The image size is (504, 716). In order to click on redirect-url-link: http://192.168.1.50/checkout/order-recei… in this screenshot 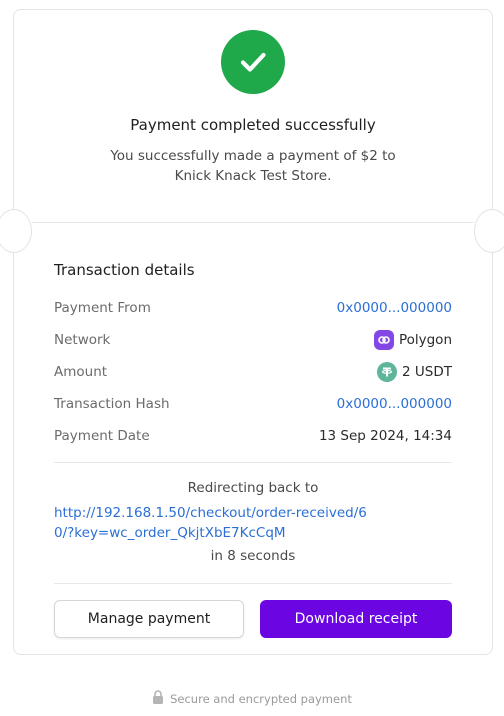, I will do `click(214, 523)`.